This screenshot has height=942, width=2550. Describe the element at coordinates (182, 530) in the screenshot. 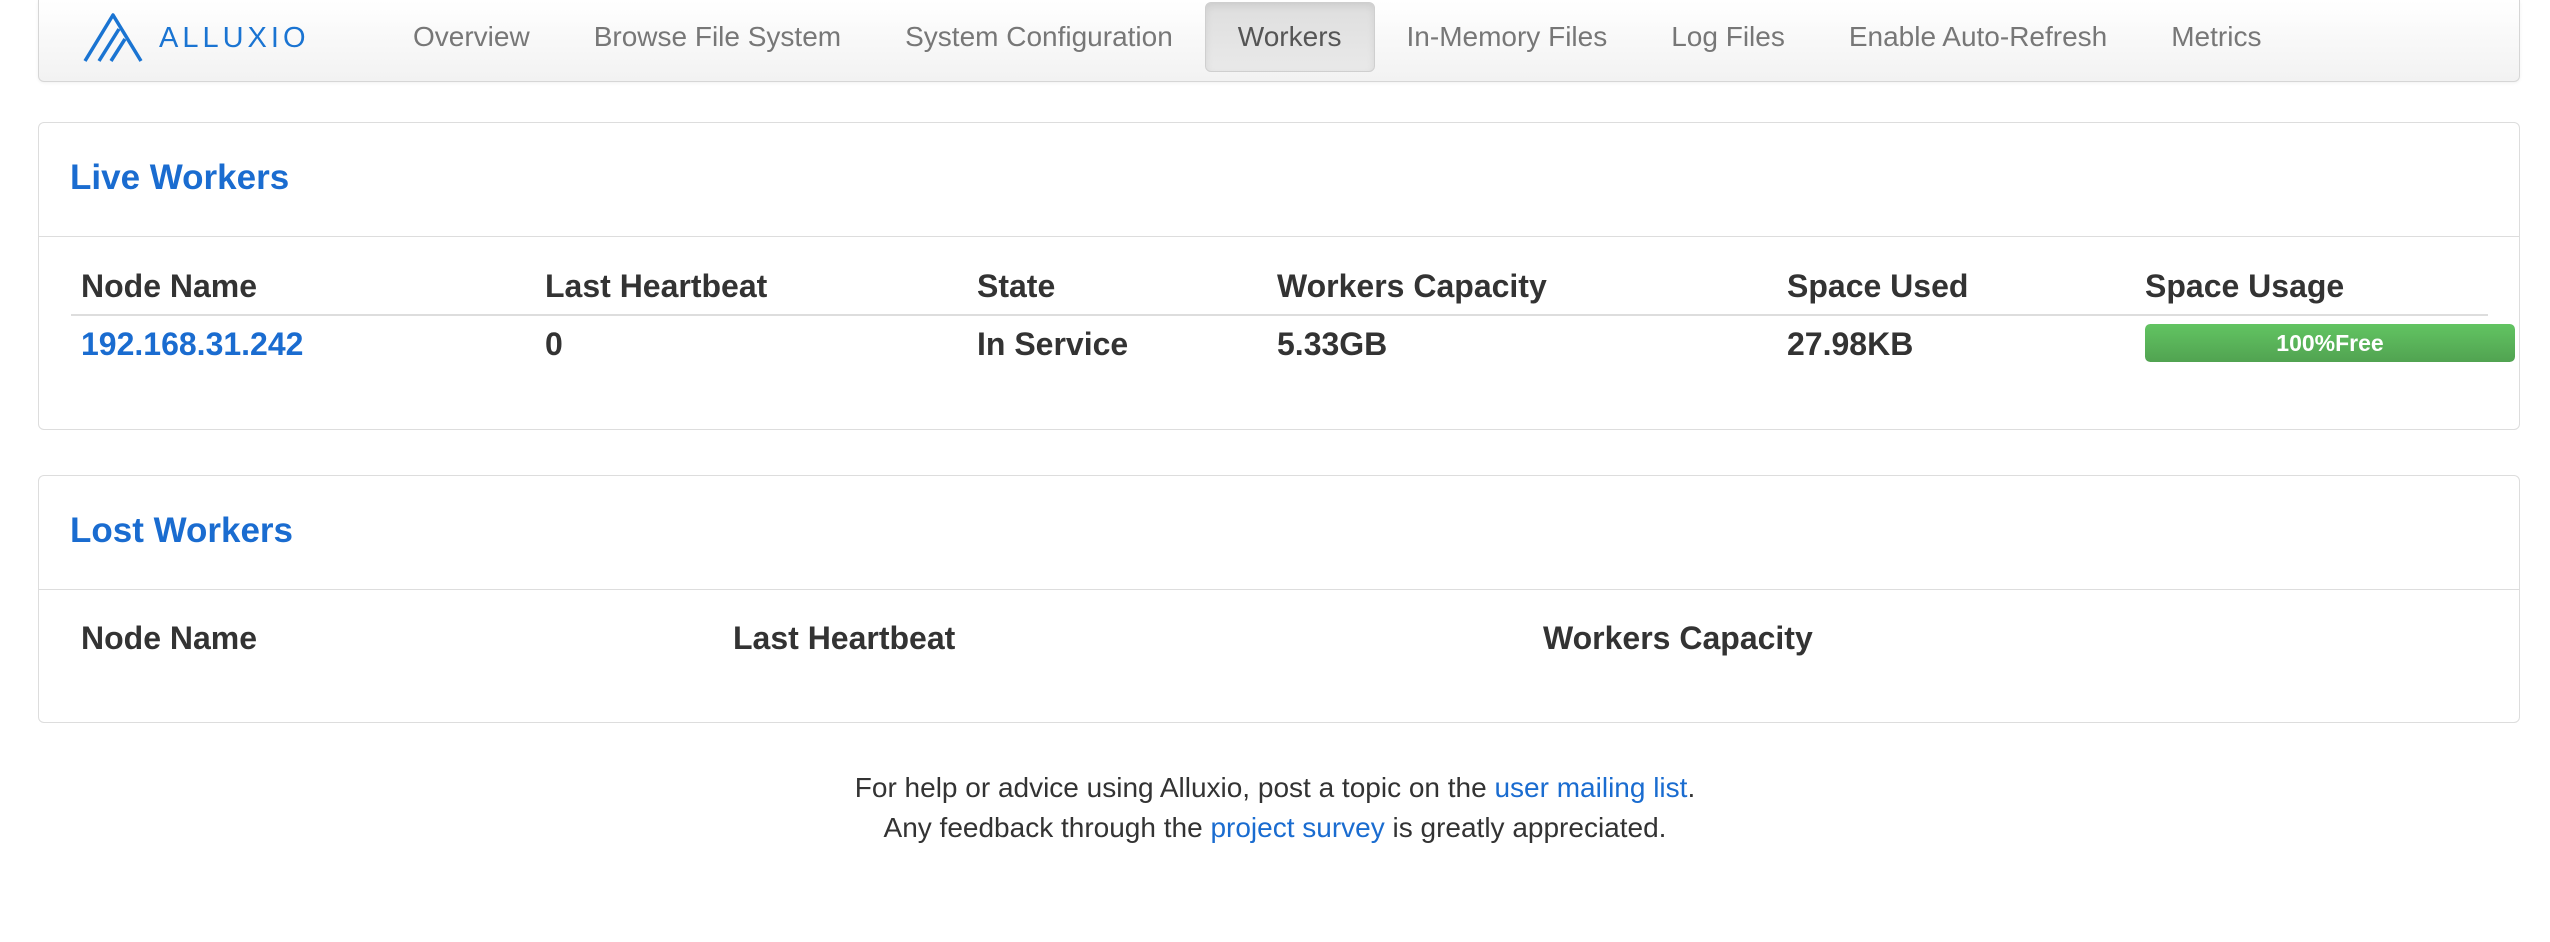

I see `lost-workers-title: Lost Workers` at that location.